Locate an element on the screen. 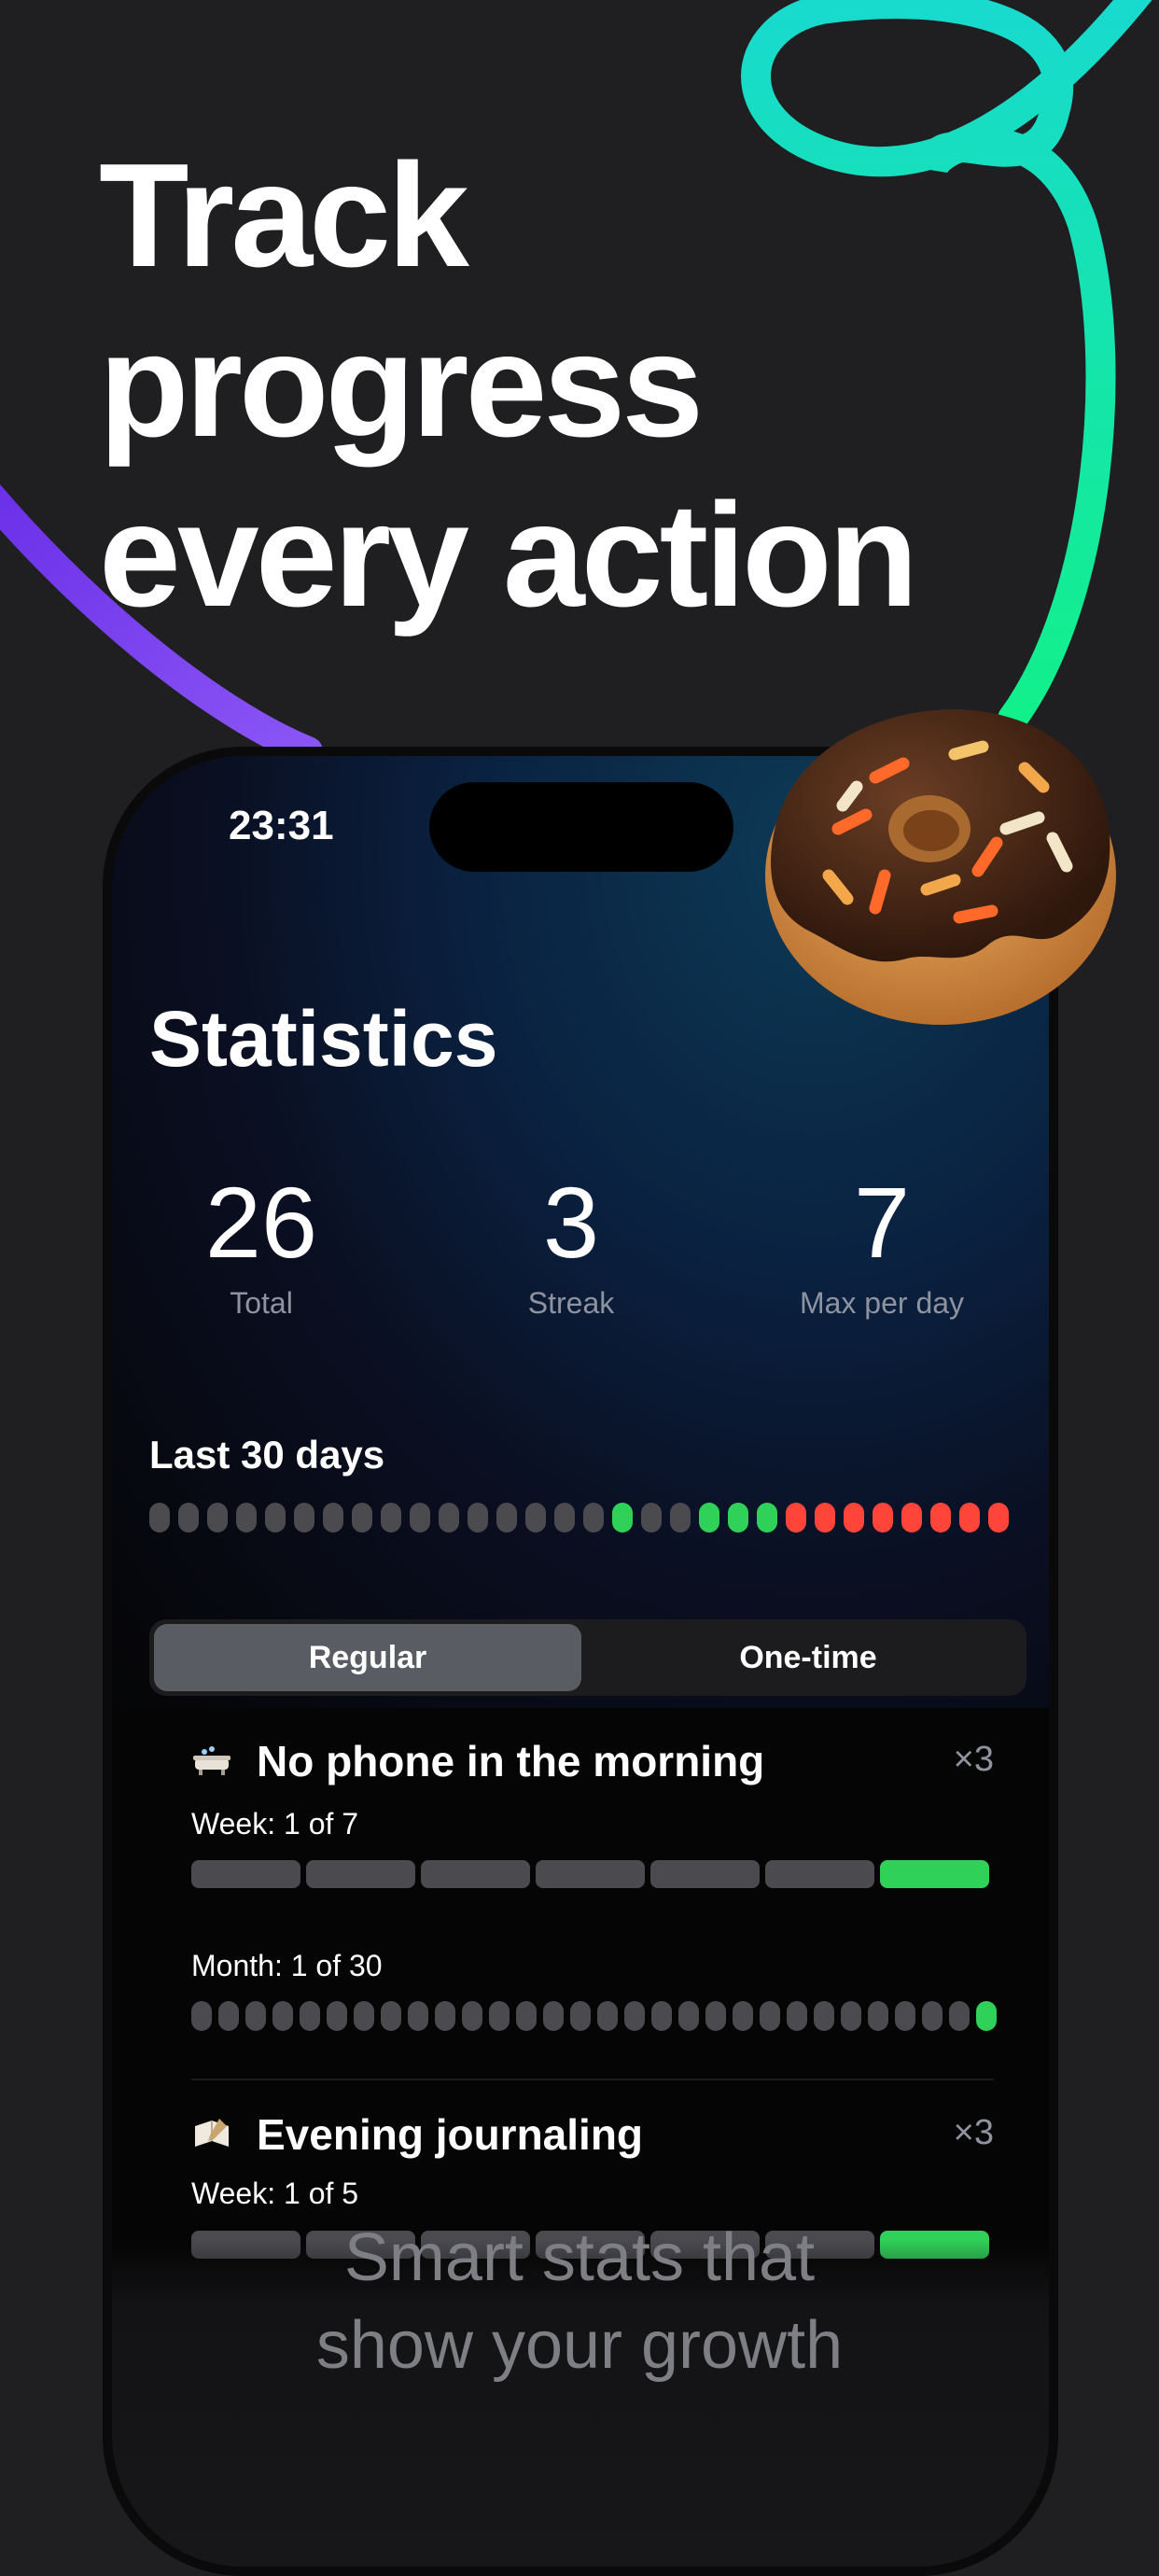  stat-streak: 3 Streak is located at coordinates (571, 1244).